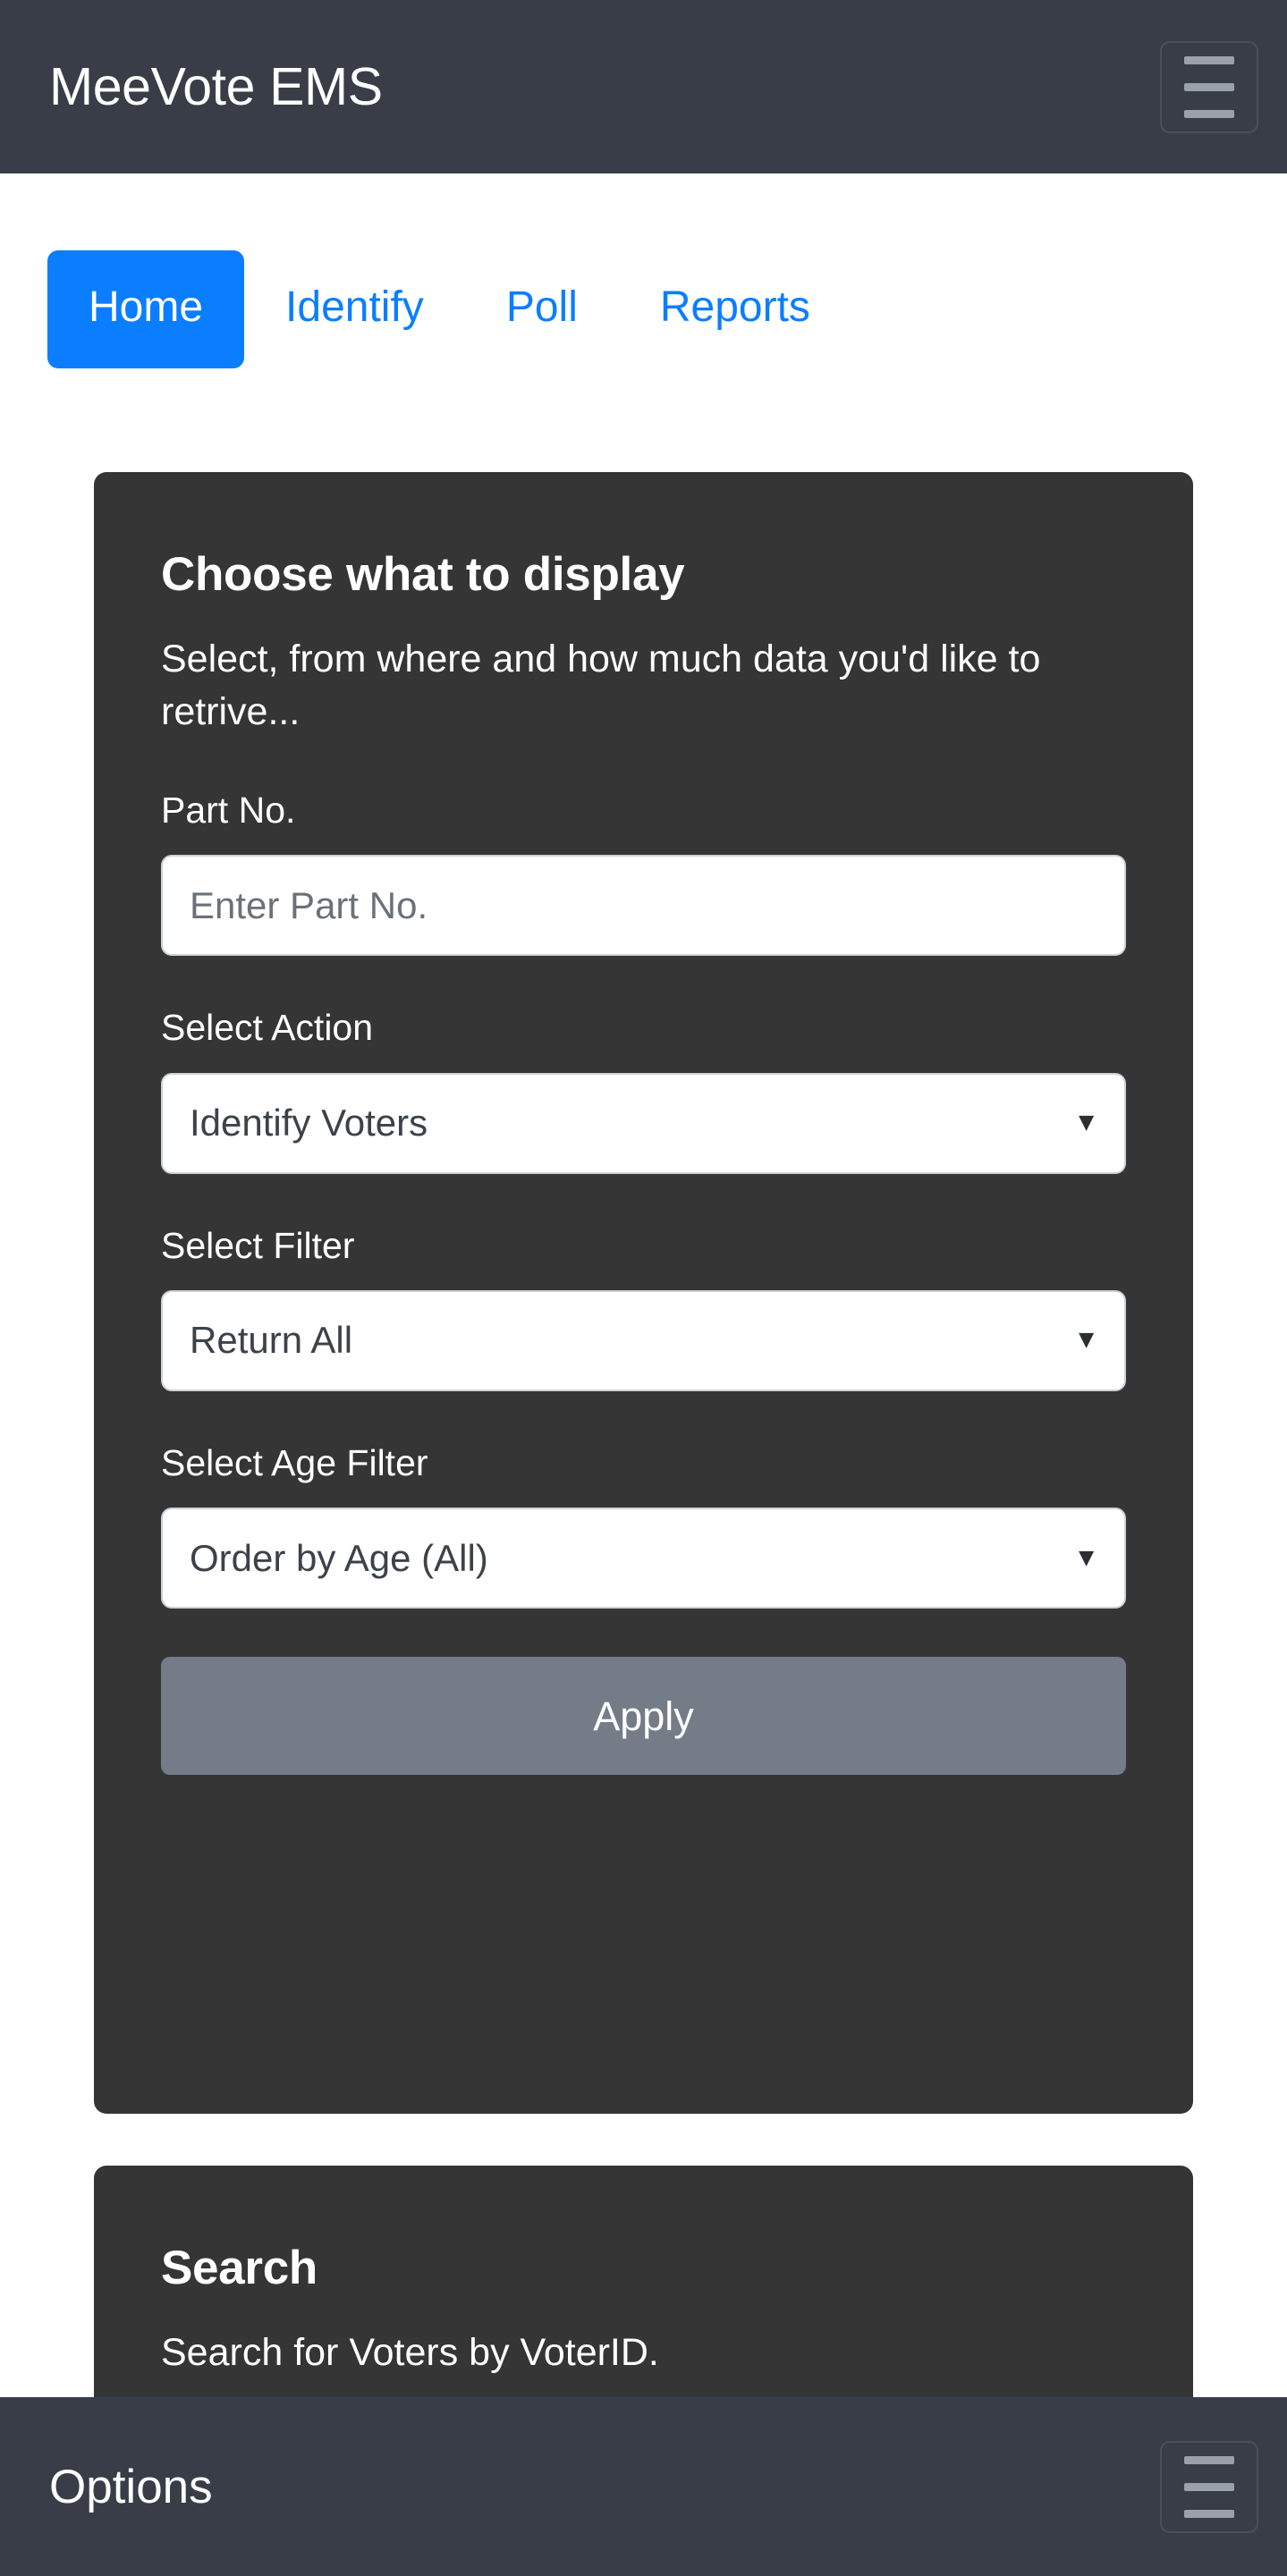  Describe the element at coordinates (643, 1340) in the screenshot. I see `select-filter-dropdown: Return All ▼` at that location.